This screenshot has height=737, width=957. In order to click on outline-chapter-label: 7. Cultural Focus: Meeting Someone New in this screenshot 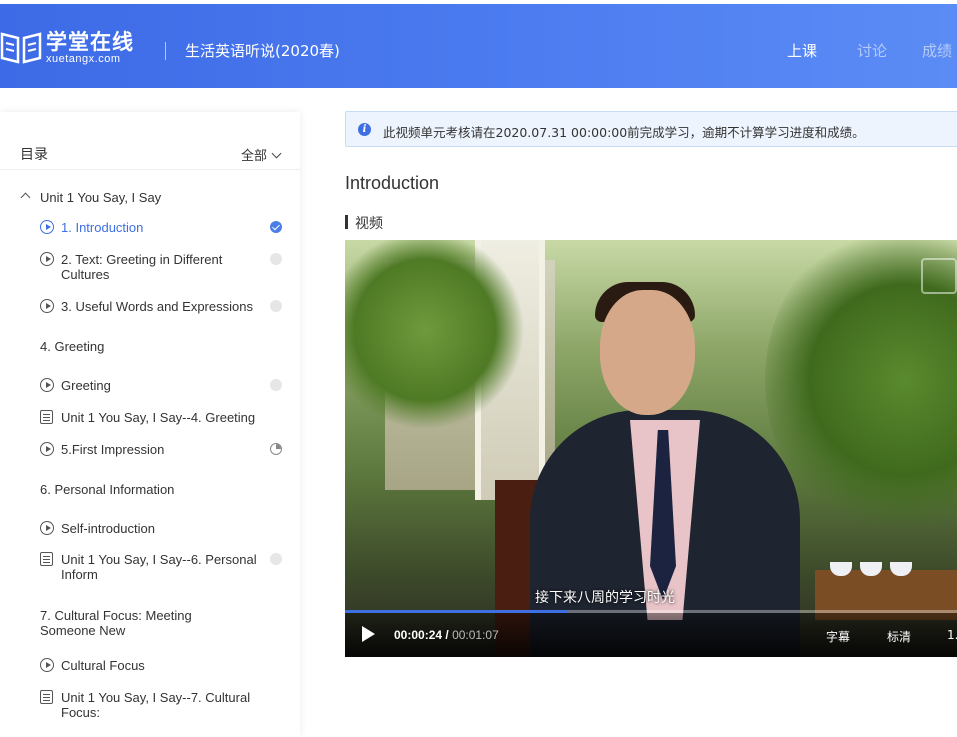, I will do `click(116, 623)`.